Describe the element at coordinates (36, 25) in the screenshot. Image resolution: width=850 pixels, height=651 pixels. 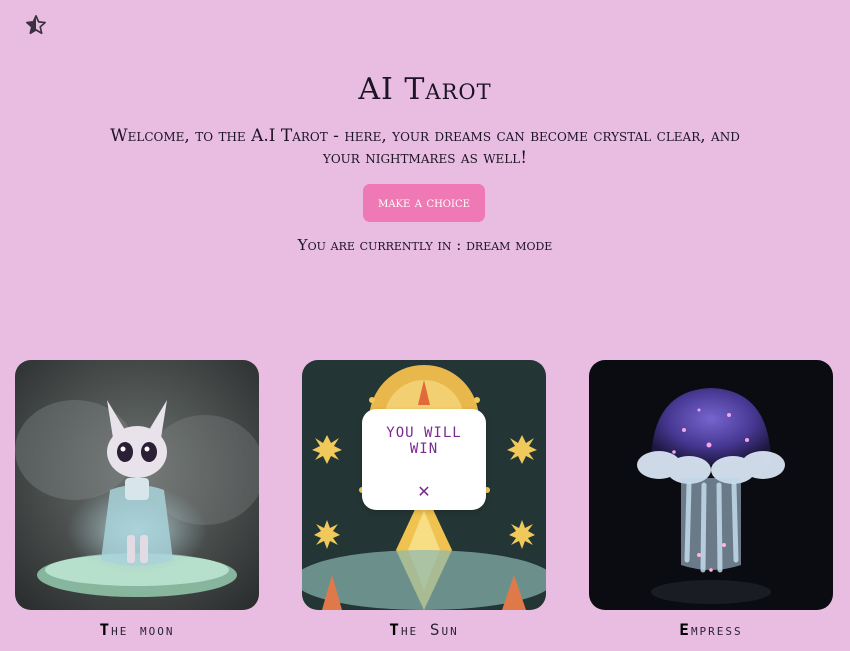
I see `half-star-icon` at that location.